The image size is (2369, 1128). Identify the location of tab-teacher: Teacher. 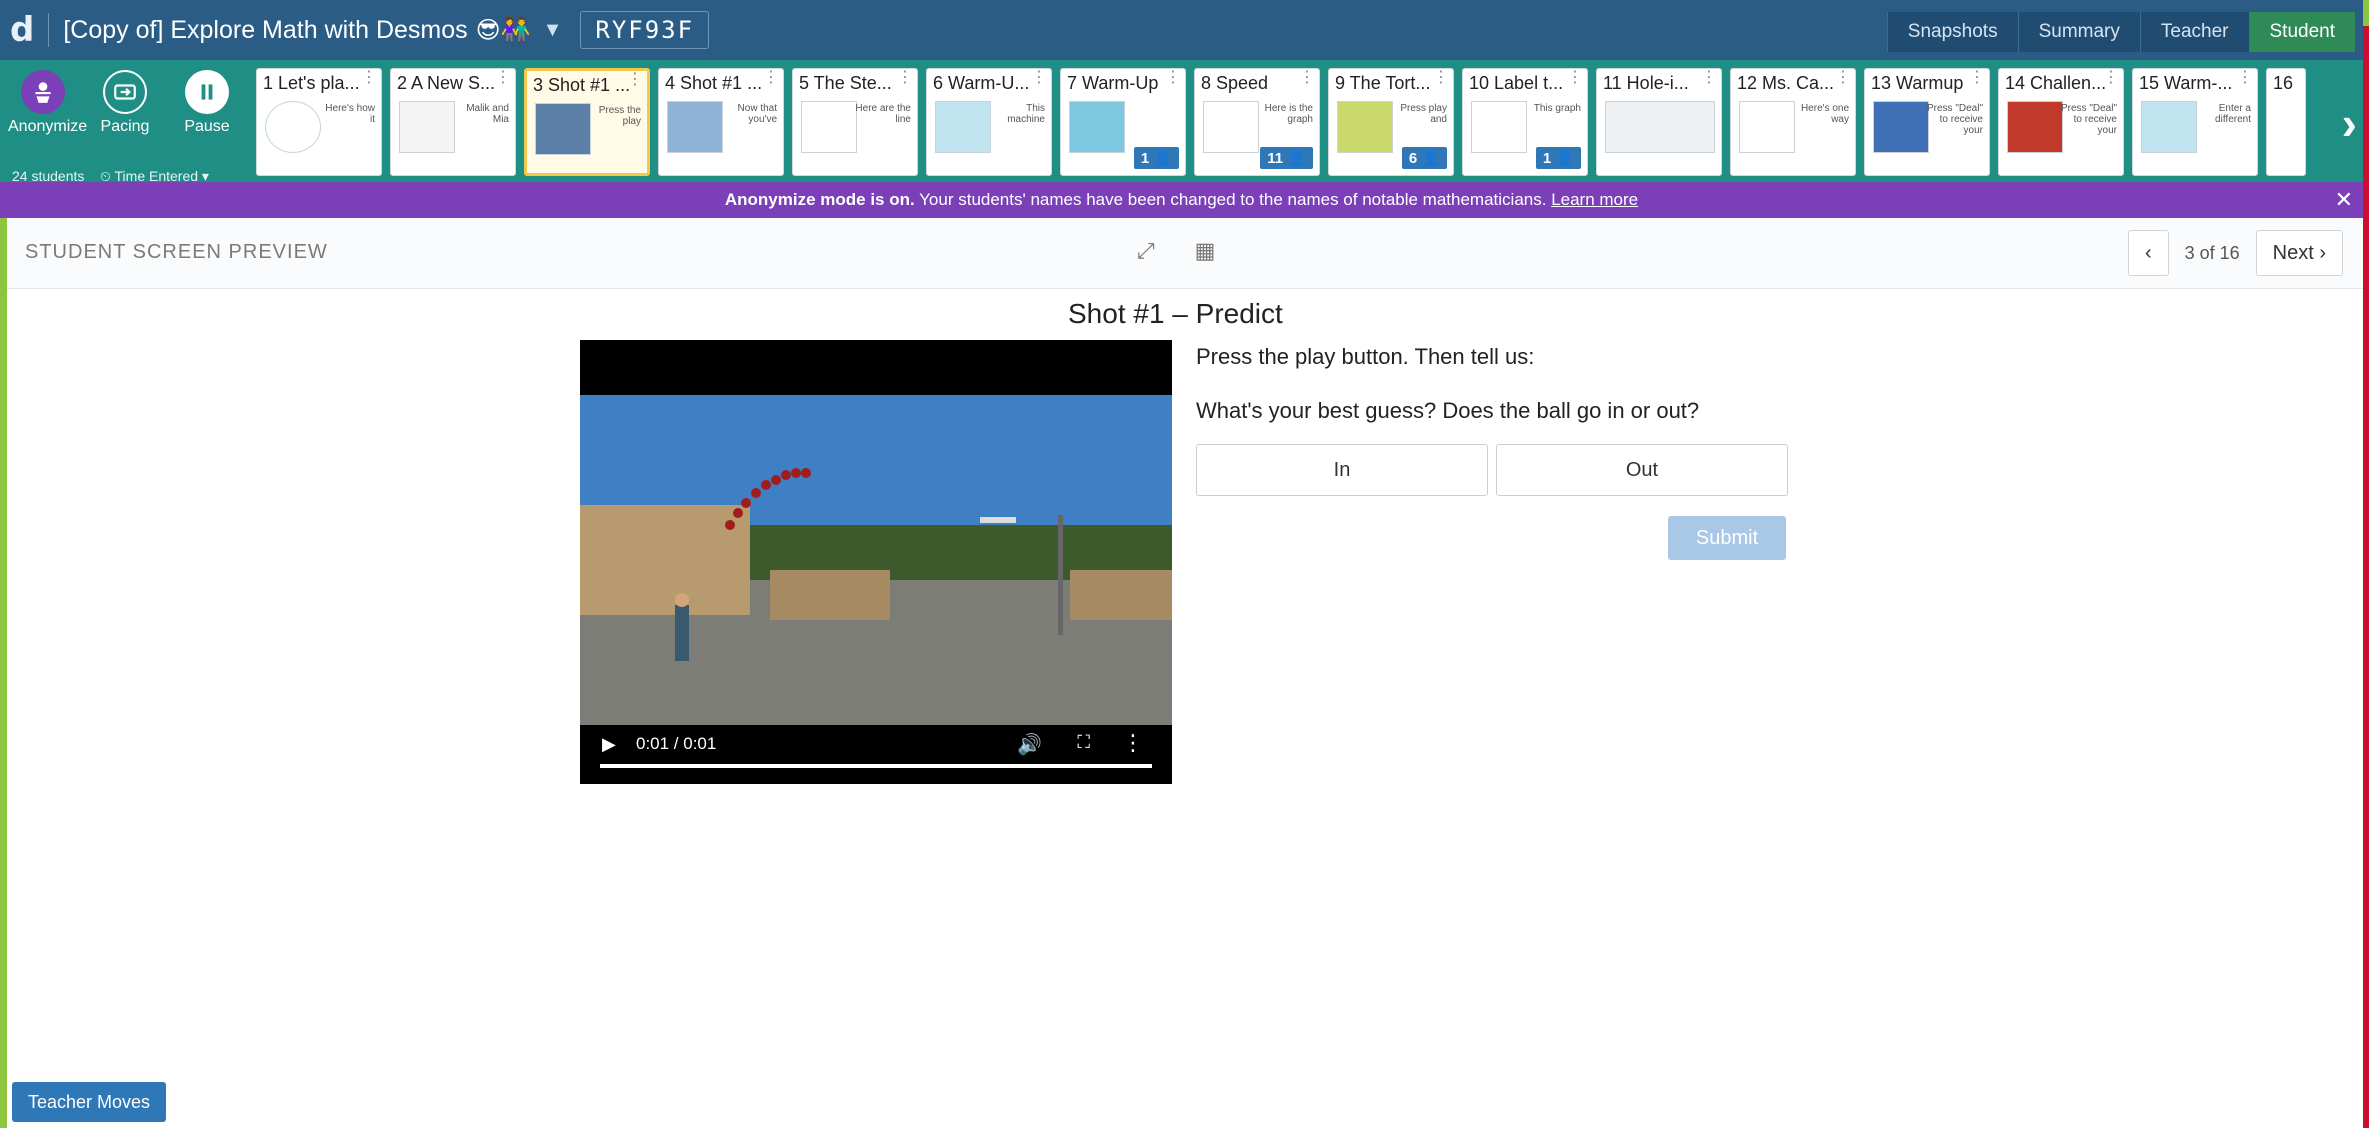
(2194, 32).